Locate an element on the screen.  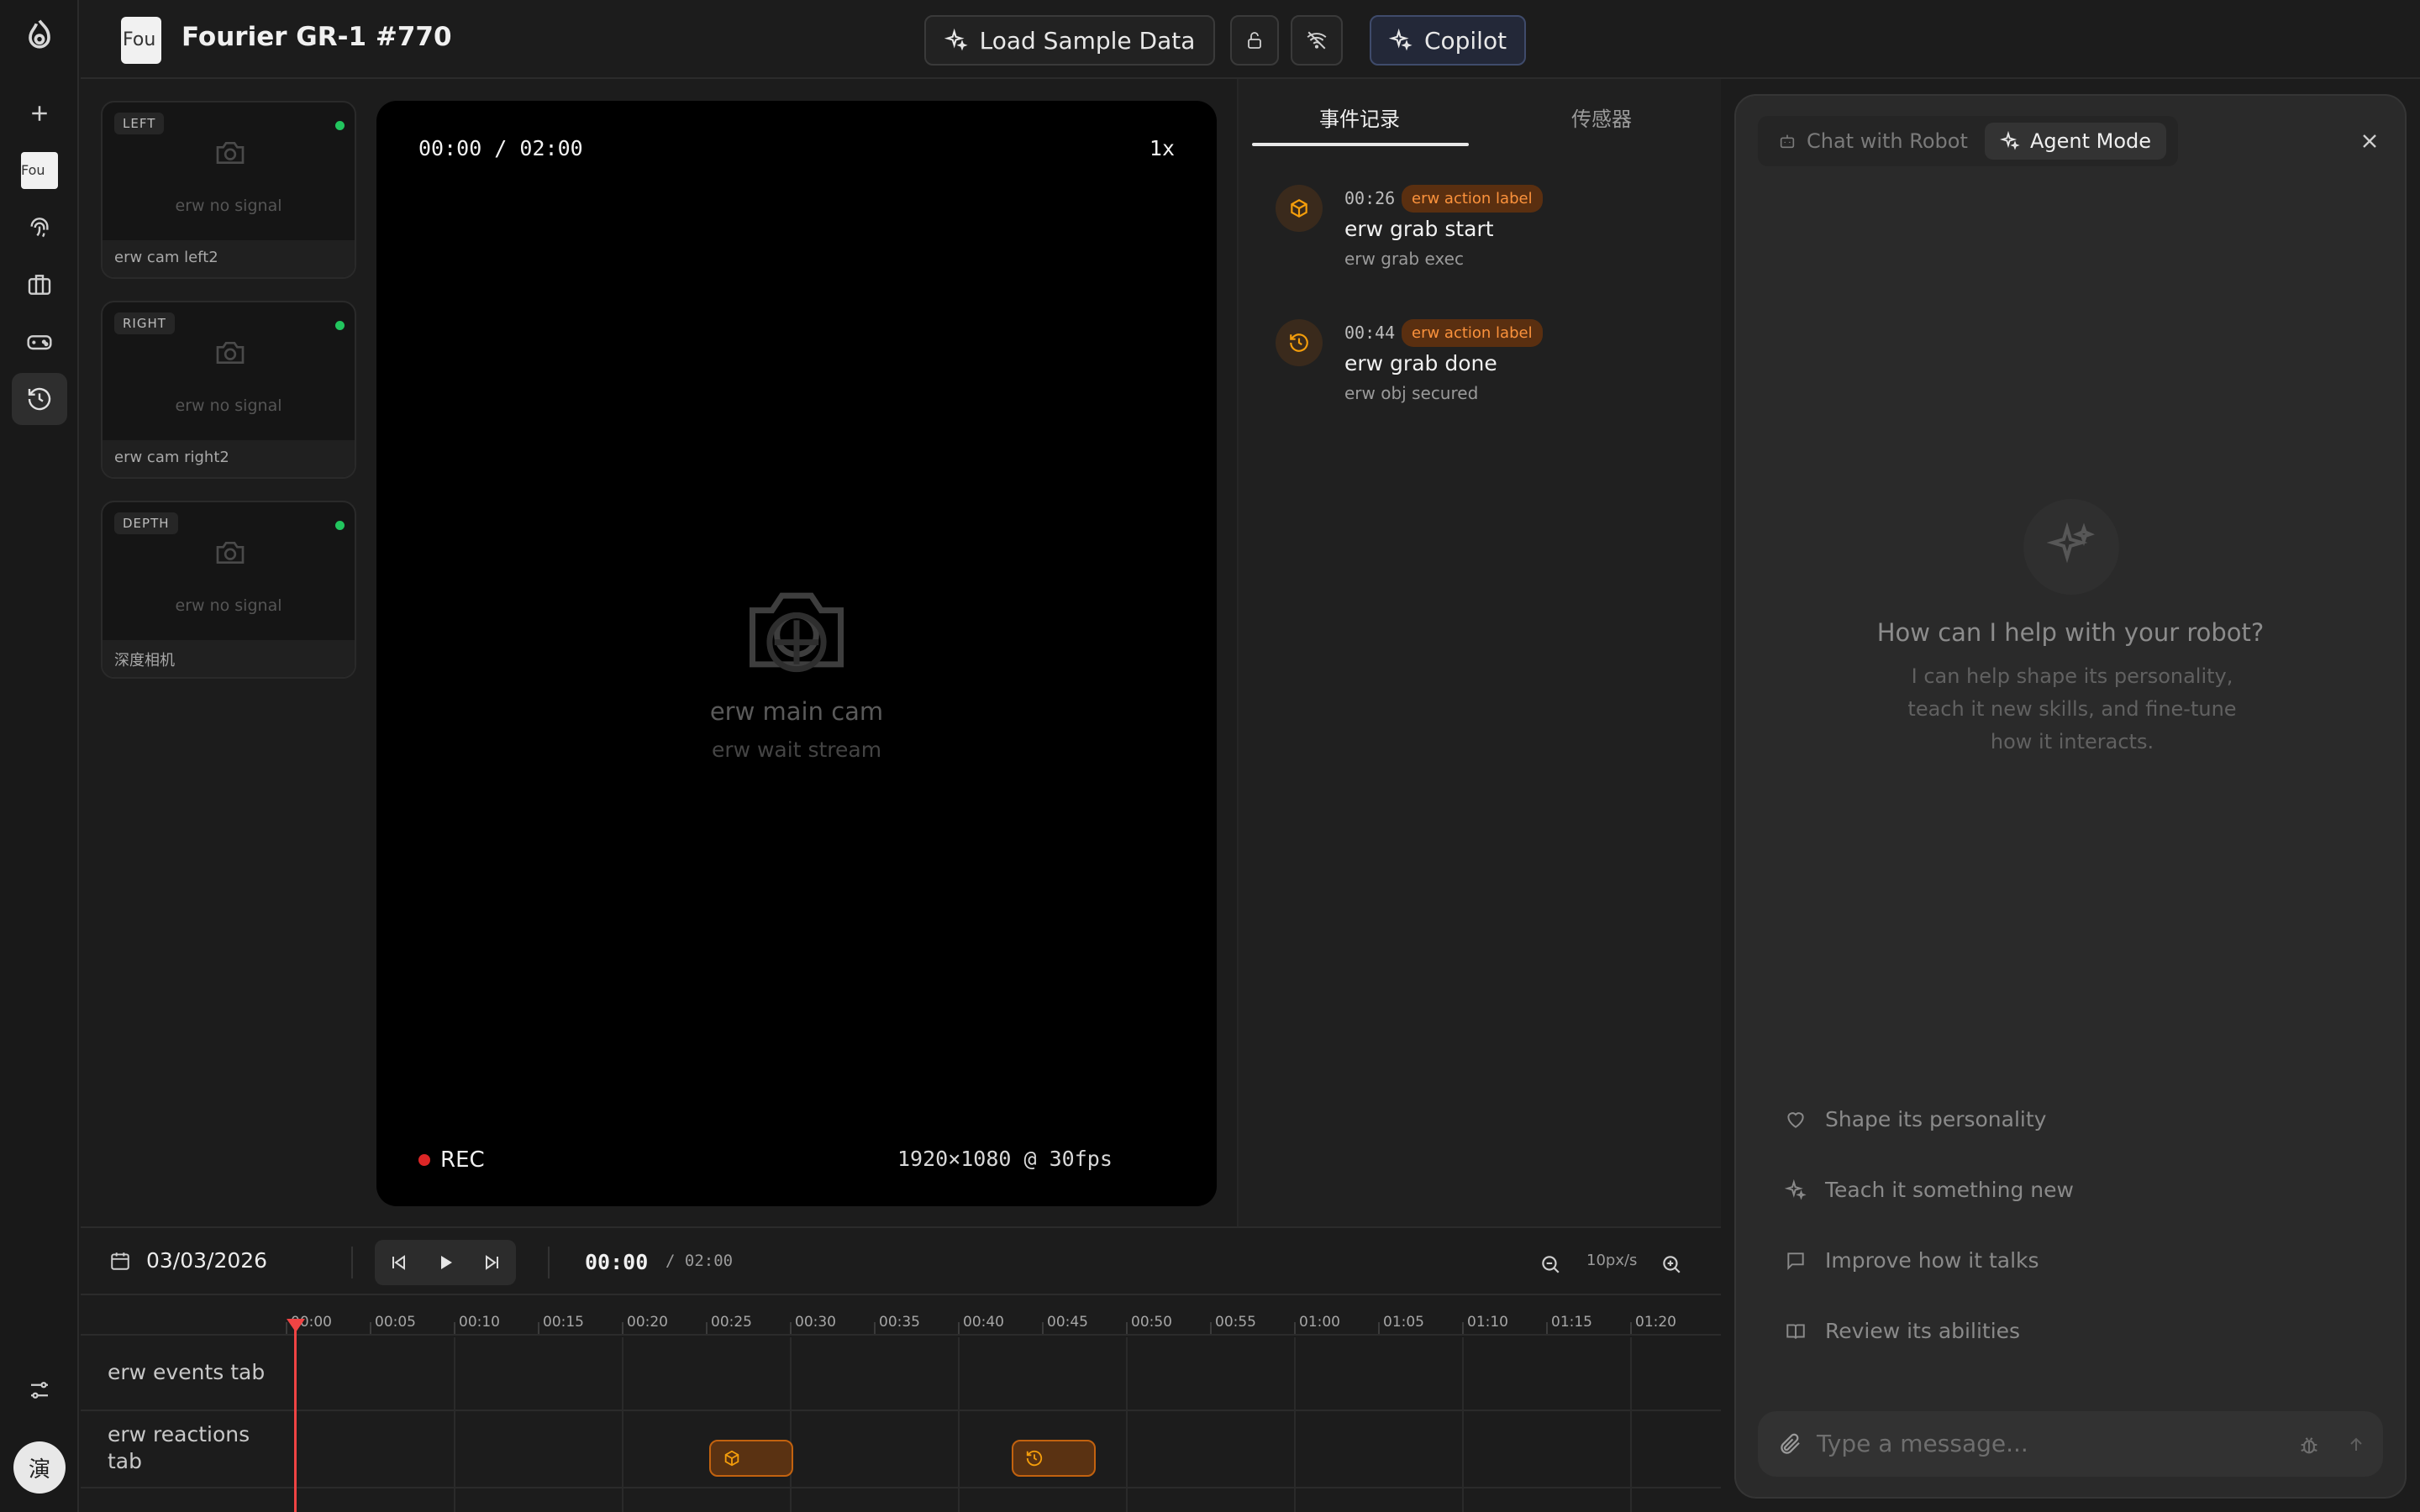
play-icon is located at coordinates (445, 1262).